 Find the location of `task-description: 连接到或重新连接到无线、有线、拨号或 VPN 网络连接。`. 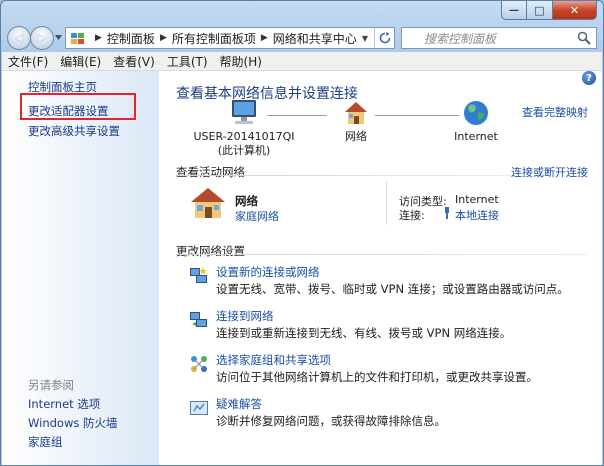

task-description: 连接到或重新连接到无线、有线、拨号或 VPN 网络连接。 is located at coordinates (364, 333).